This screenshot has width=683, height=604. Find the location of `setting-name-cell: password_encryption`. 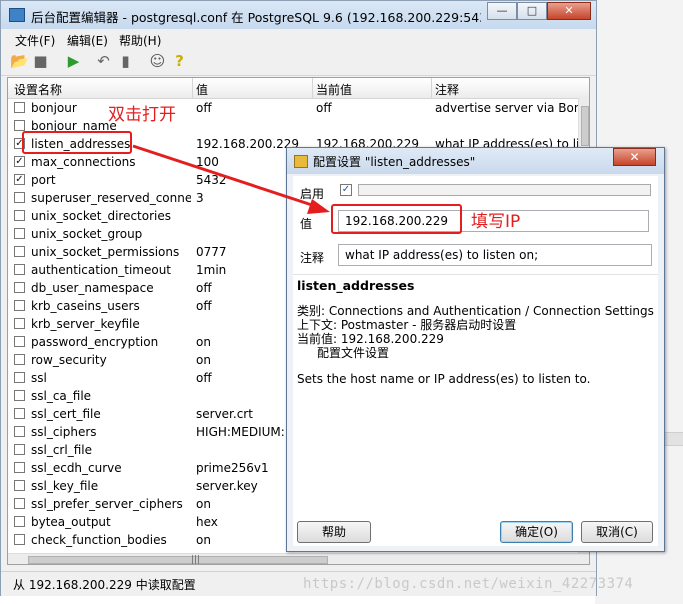

setting-name-cell: password_encryption is located at coordinates (95, 342).